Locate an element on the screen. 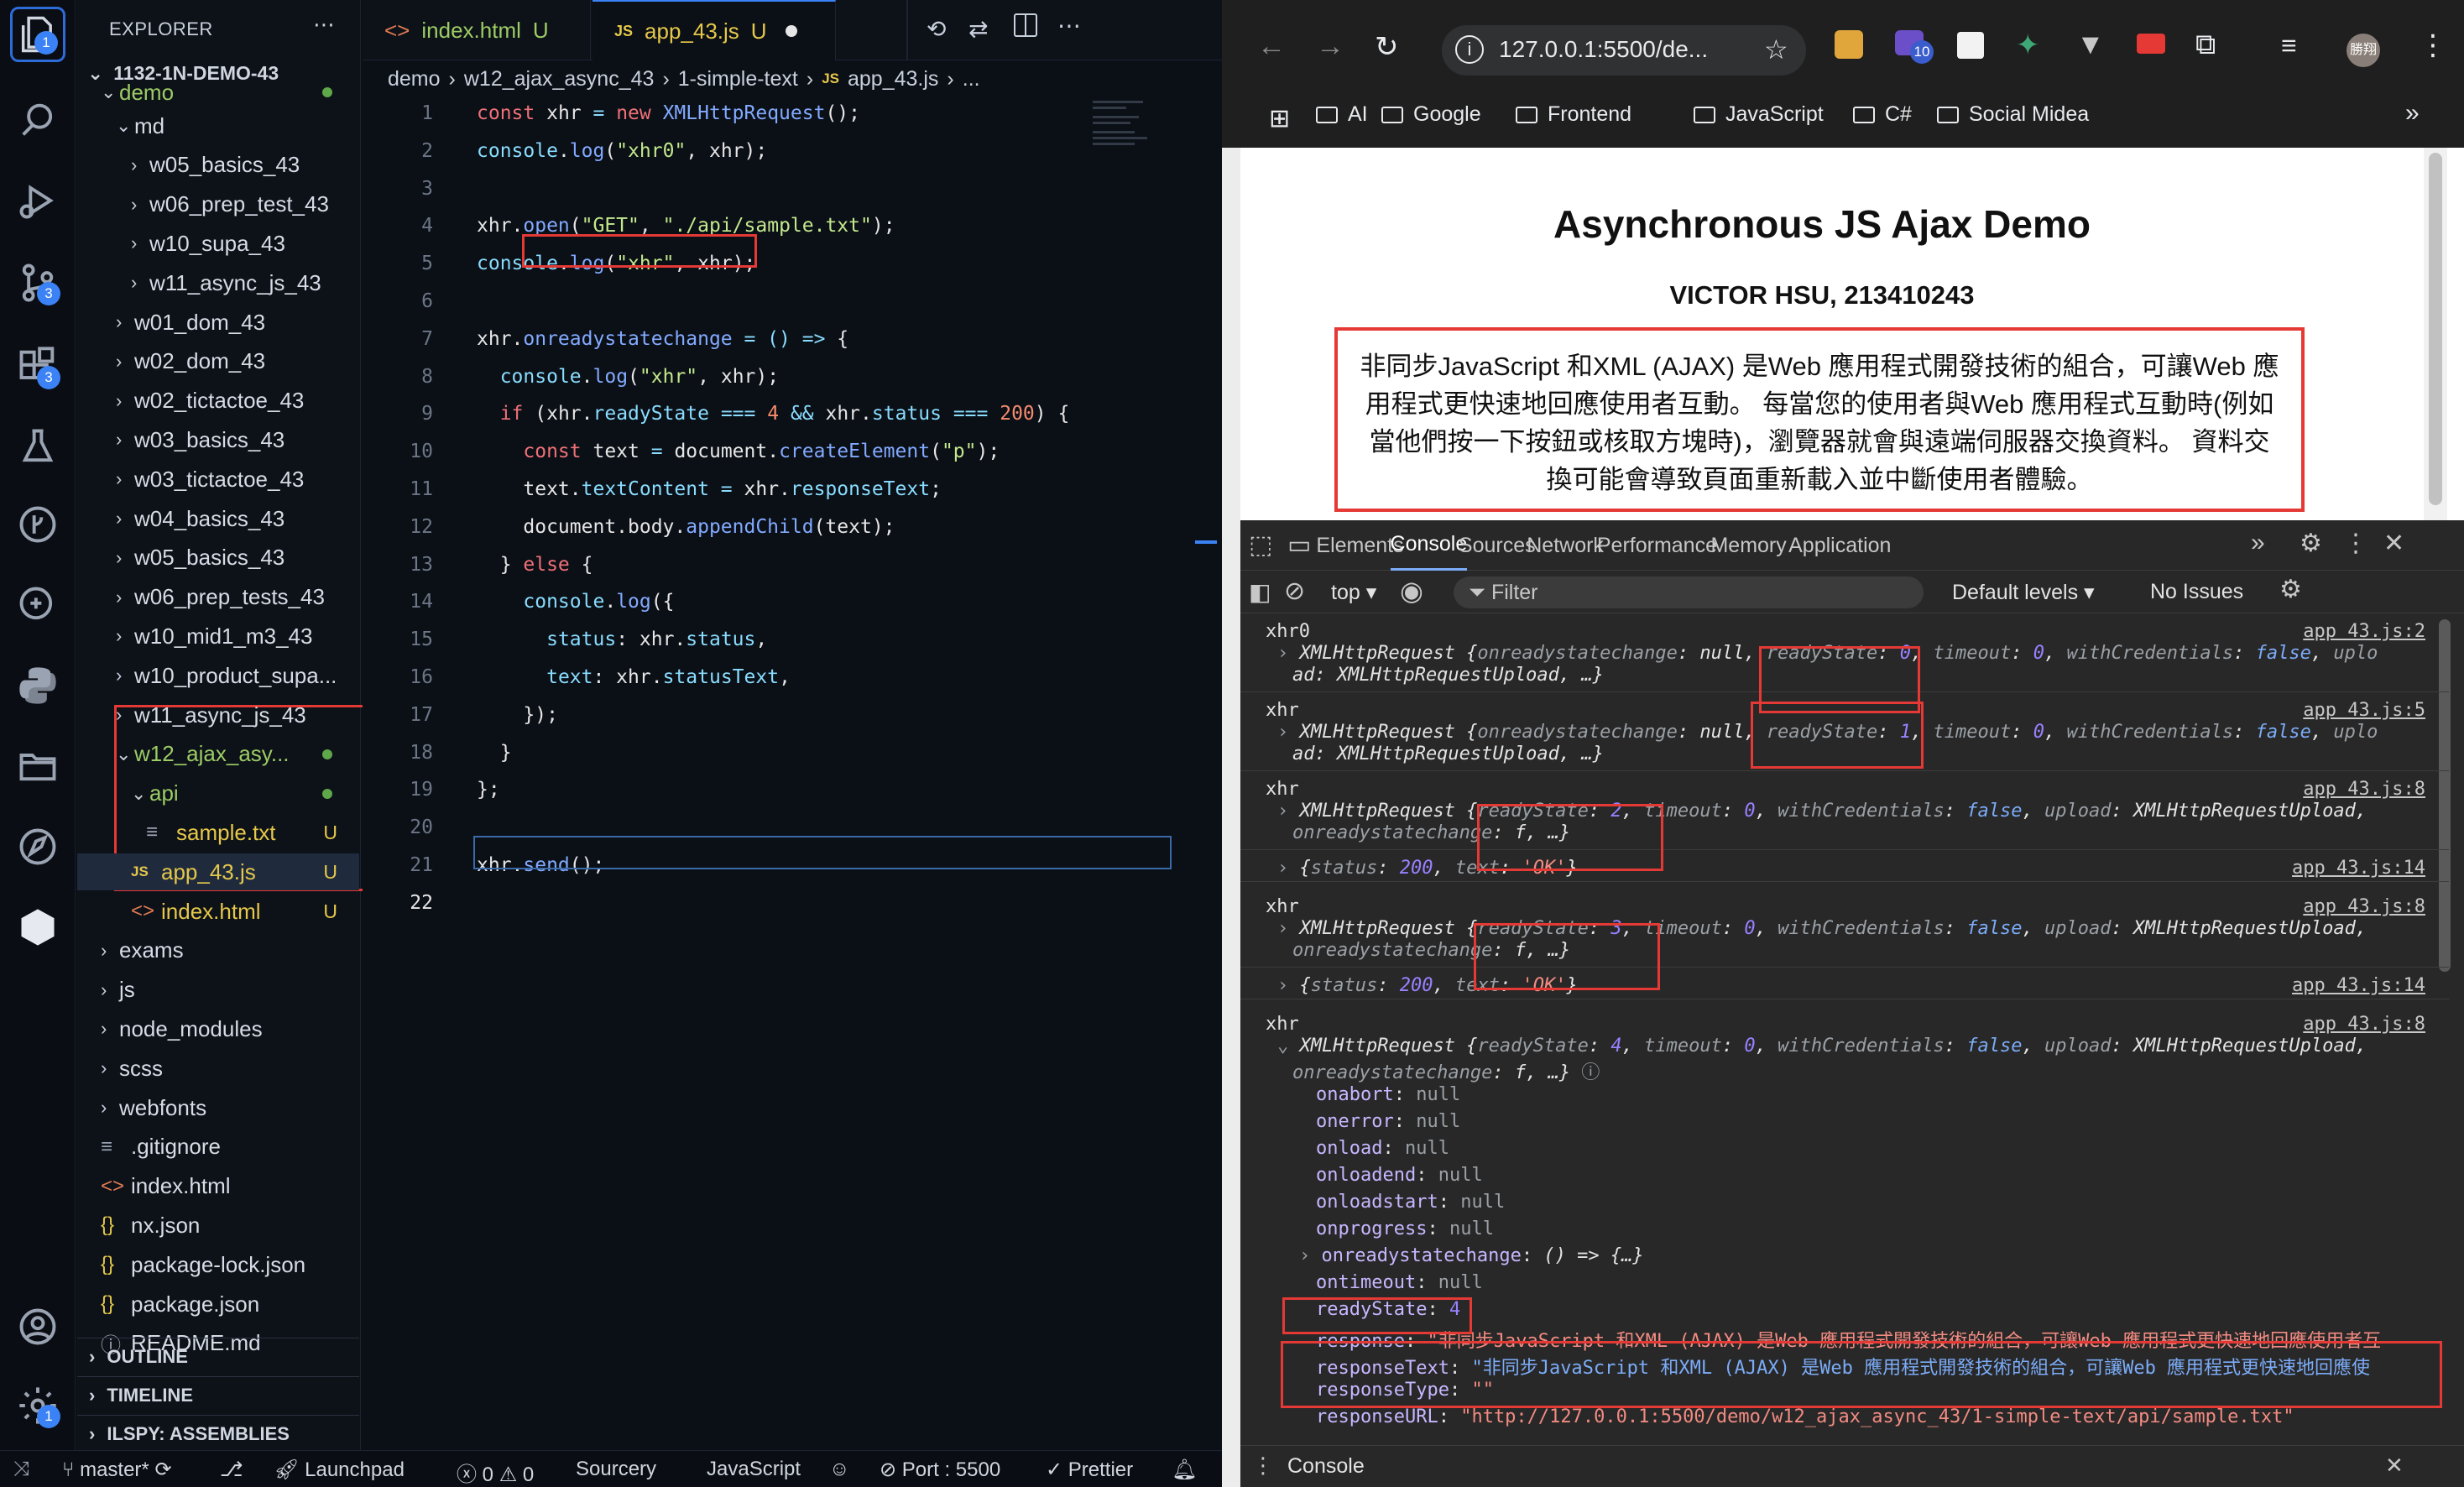 The height and width of the screenshot is (1487, 2464). devtools-tab: Application is located at coordinates (1839, 545).